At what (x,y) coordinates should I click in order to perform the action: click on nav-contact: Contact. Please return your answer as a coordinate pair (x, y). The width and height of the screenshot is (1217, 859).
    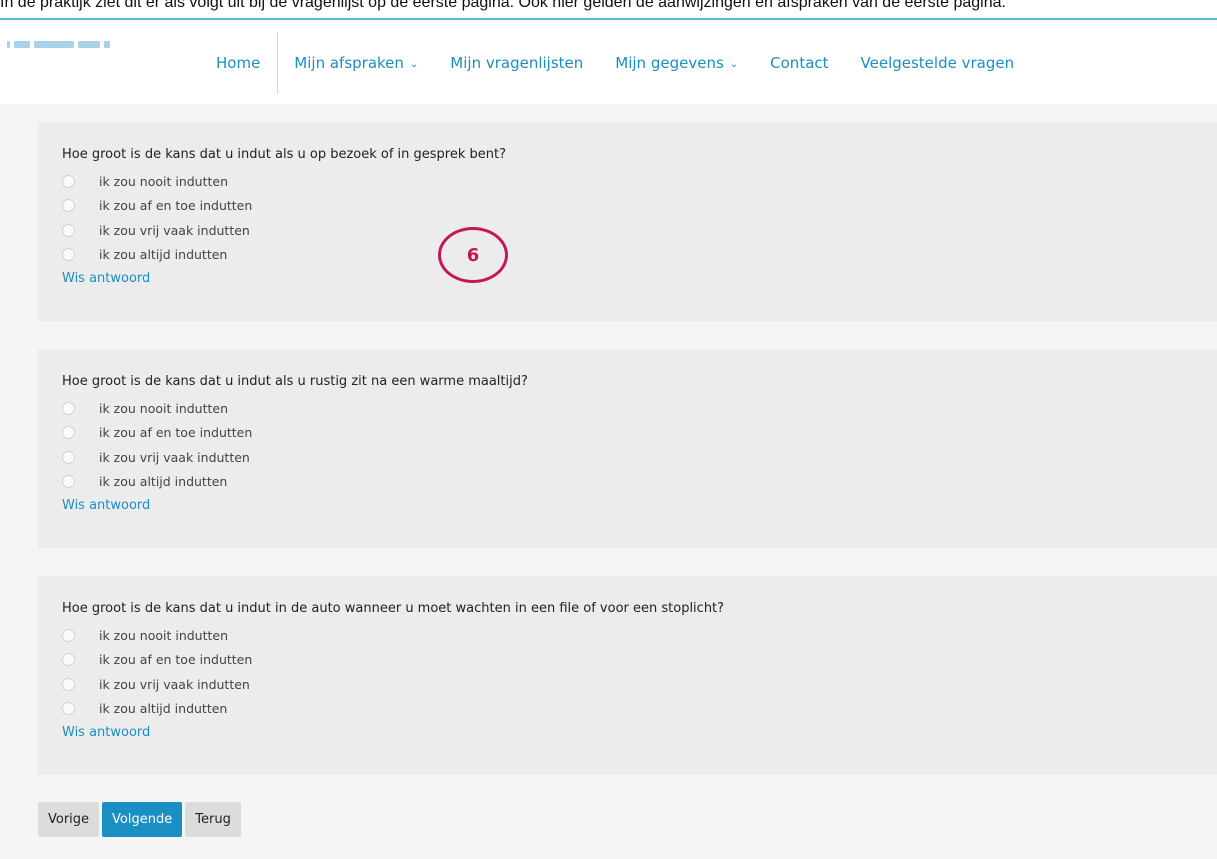
    Looking at the image, I should click on (799, 63).